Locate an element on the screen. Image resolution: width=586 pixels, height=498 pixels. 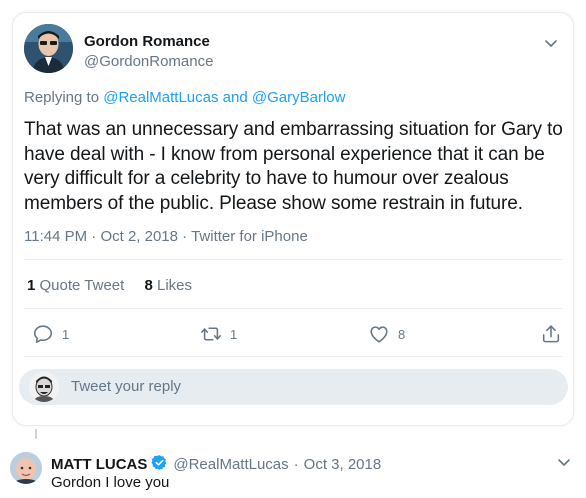
reply-tweet-header: MATT LUCAS @RealMattLucas · Oct 3, 2018 is located at coordinates (216, 464).